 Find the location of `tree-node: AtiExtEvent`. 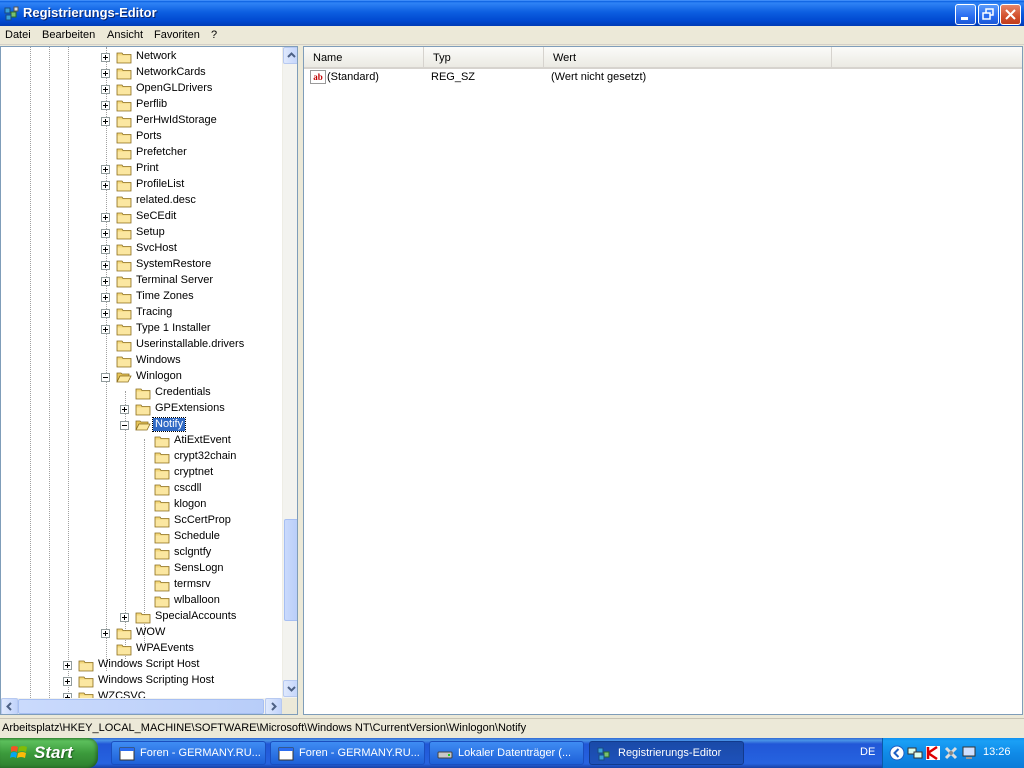

tree-node: AtiExtEvent is located at coordinates (141, 441).